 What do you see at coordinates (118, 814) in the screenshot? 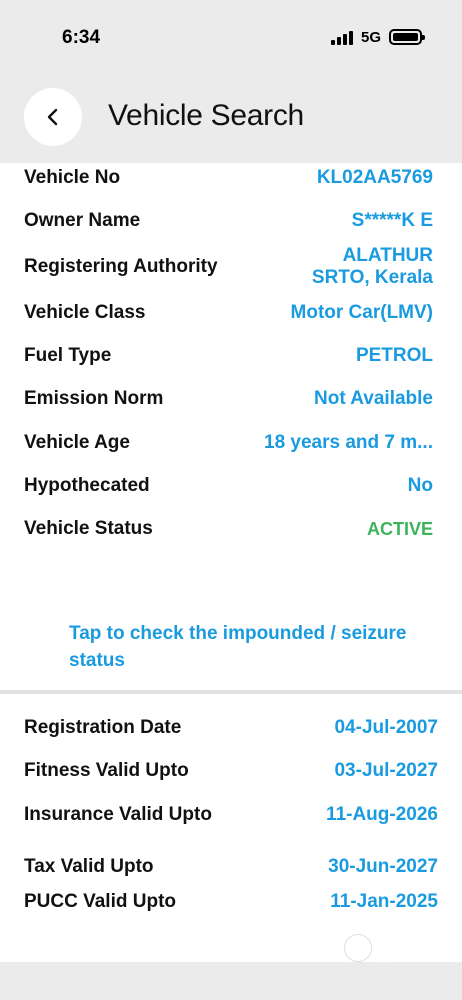
I see `validity-label: Insurance Valid Upto` at bounding box center [118, 814].